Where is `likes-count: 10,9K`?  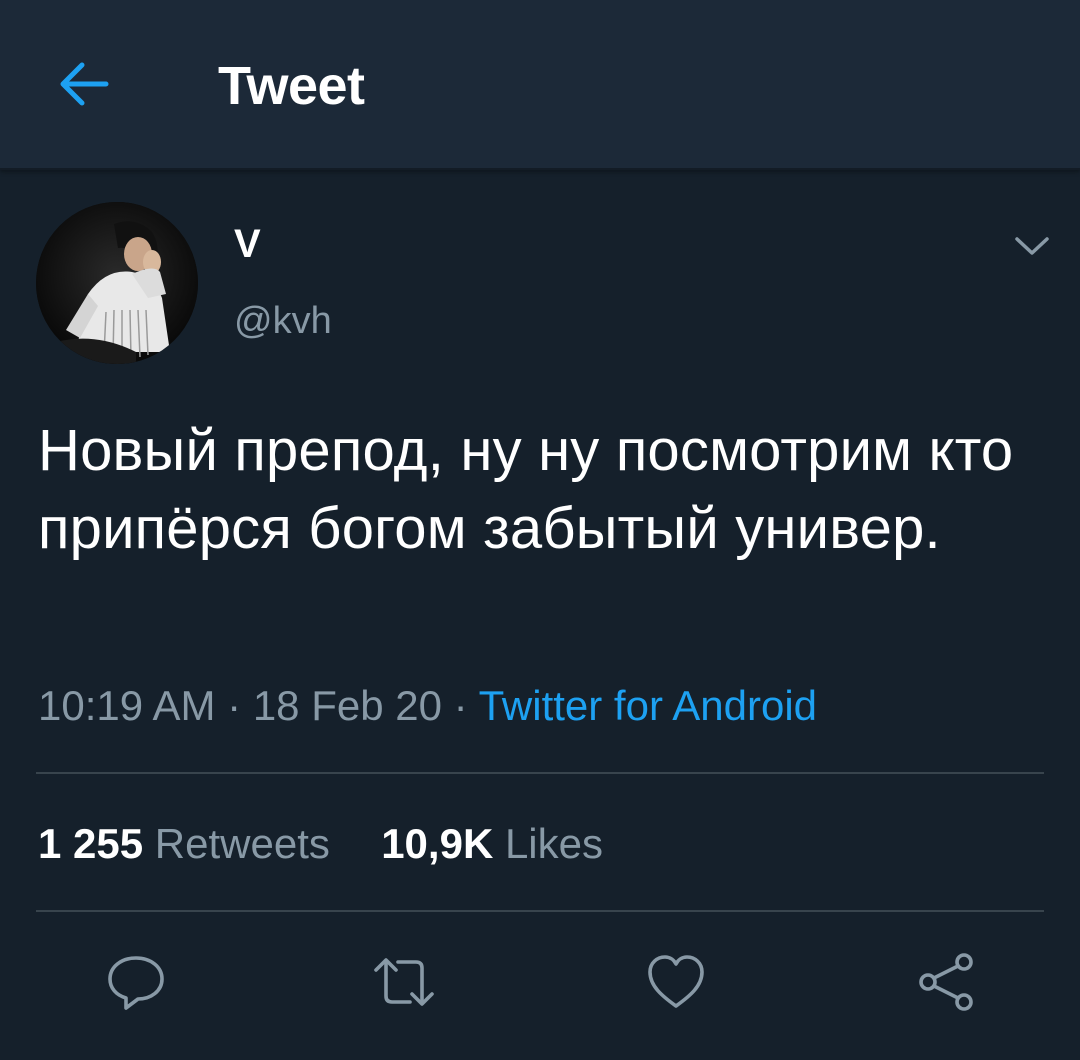 likes-count: 10,9K is located at coordinates (437, 843).